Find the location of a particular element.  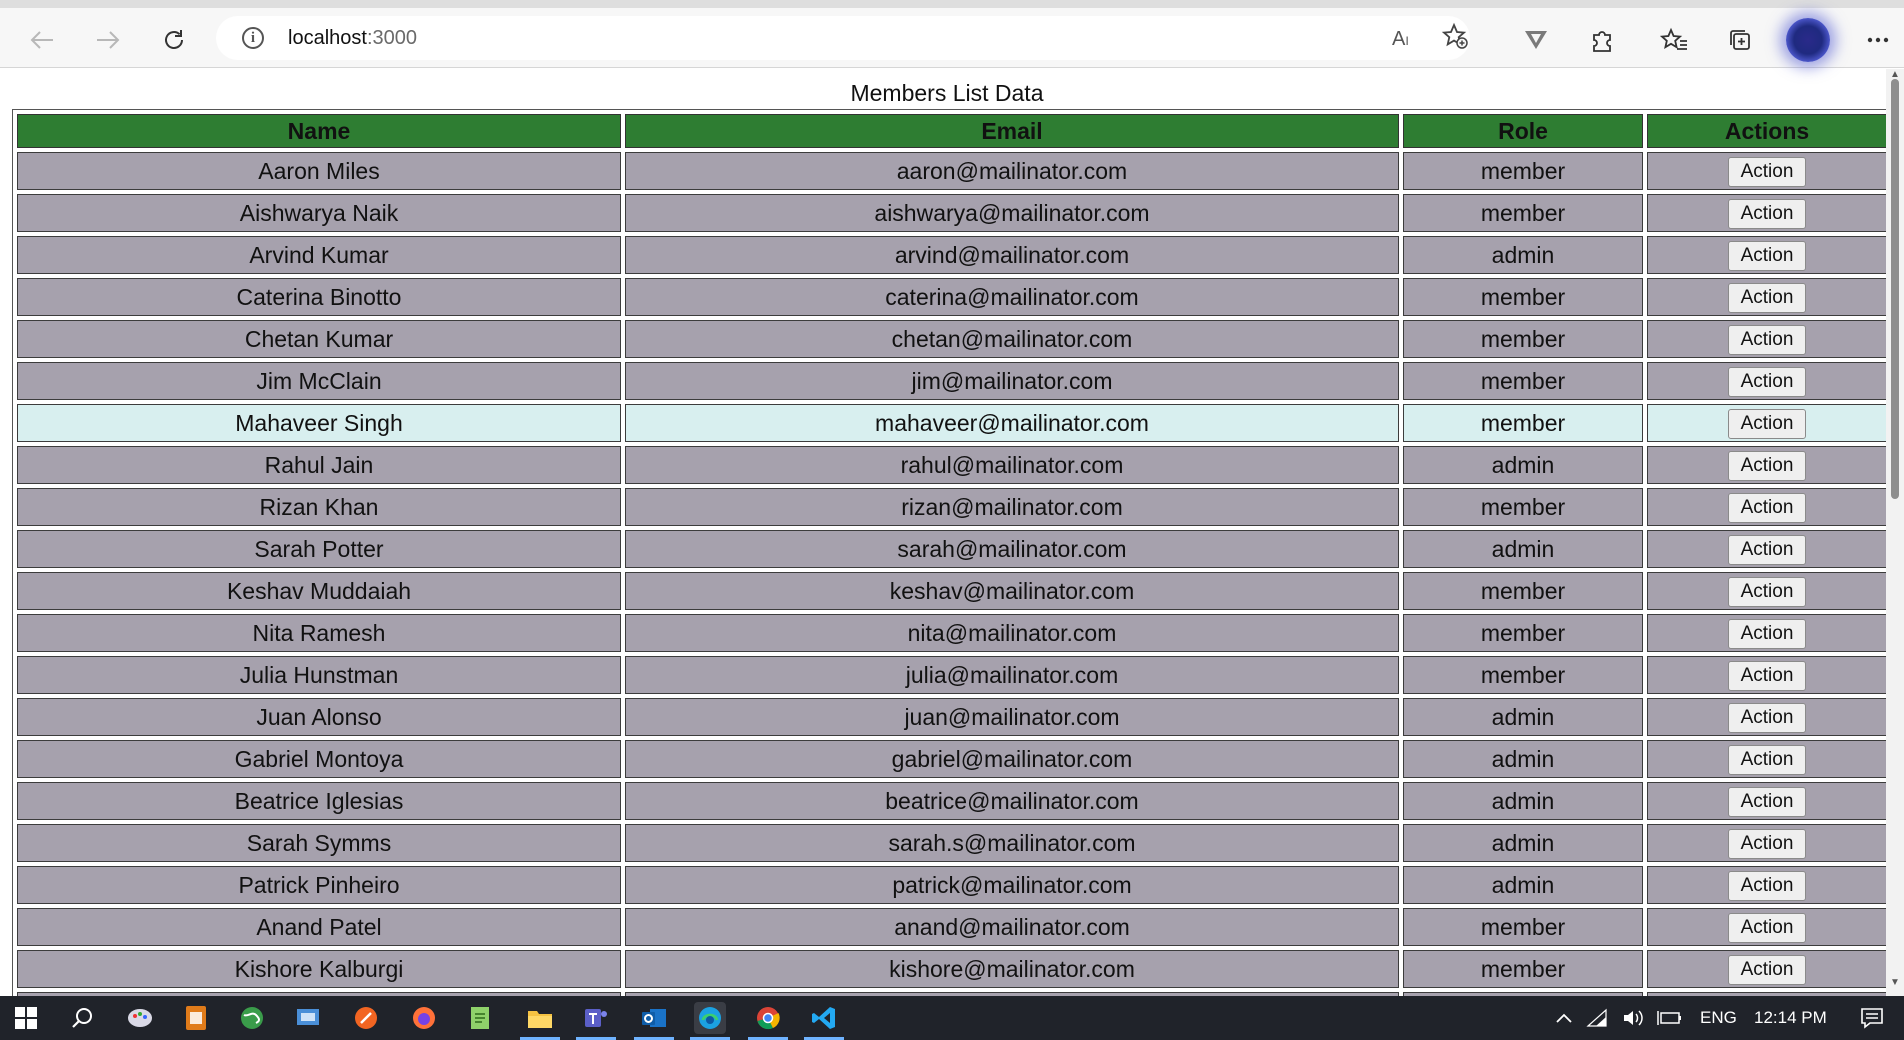

taskbar-clock: 12:14 PM is located at coordinates (1790, 1018).